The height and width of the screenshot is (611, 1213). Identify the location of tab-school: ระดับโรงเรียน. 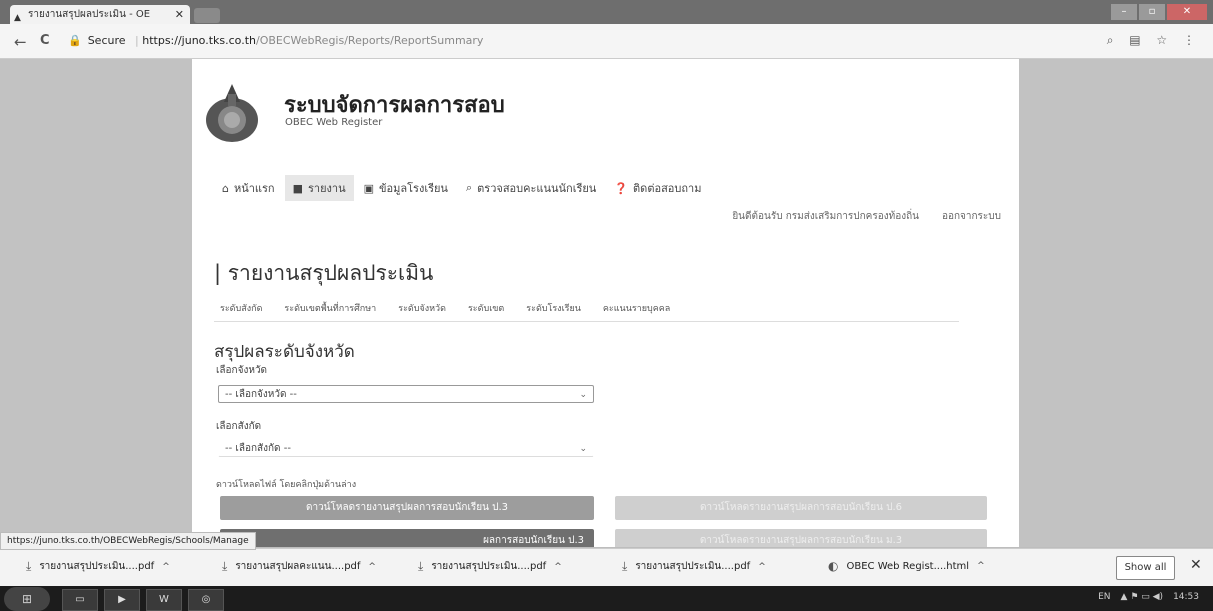
(553, 308).